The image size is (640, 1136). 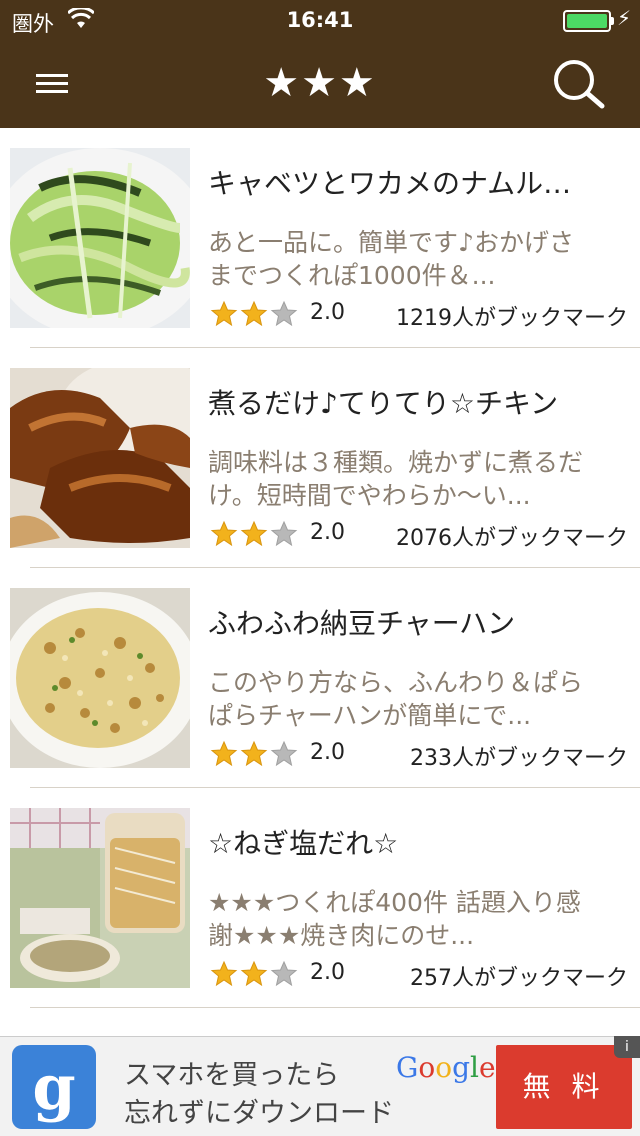 I want to click on status-bar: 圏外 16:41 ⚡, so click(x=320, y=20).